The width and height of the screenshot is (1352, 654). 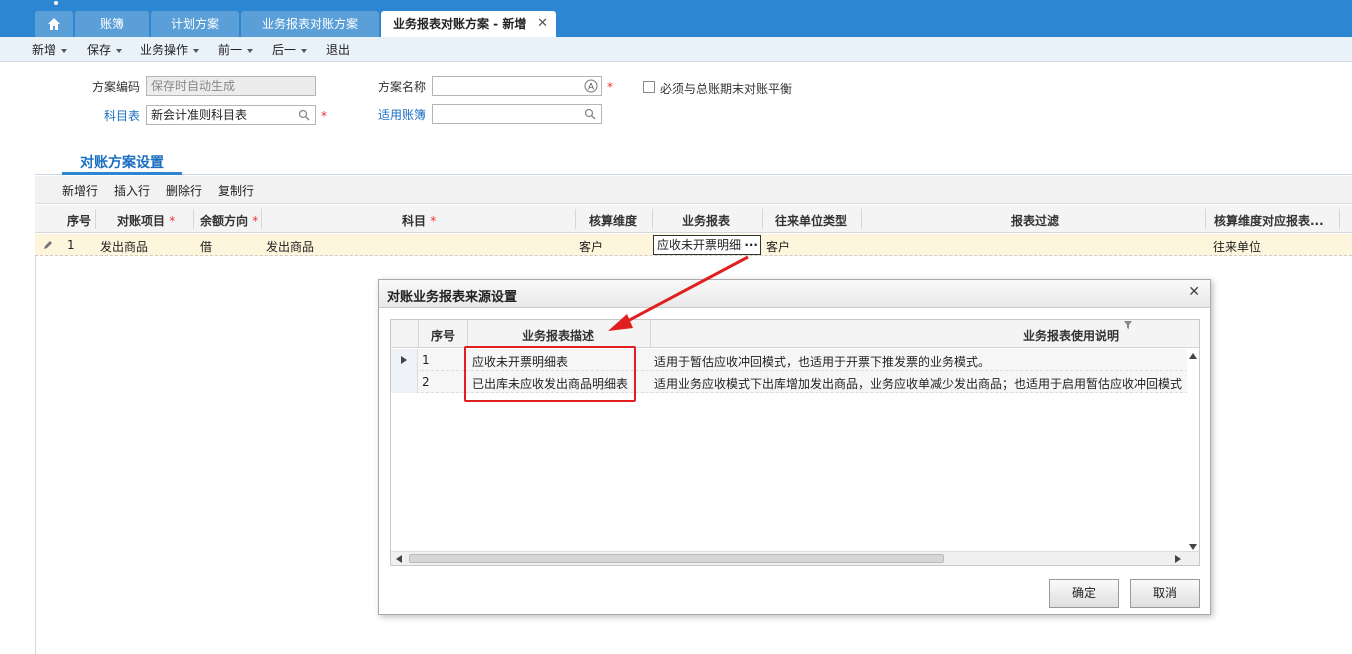 I want to click on indicator-dot, so click(x=56, y=3).